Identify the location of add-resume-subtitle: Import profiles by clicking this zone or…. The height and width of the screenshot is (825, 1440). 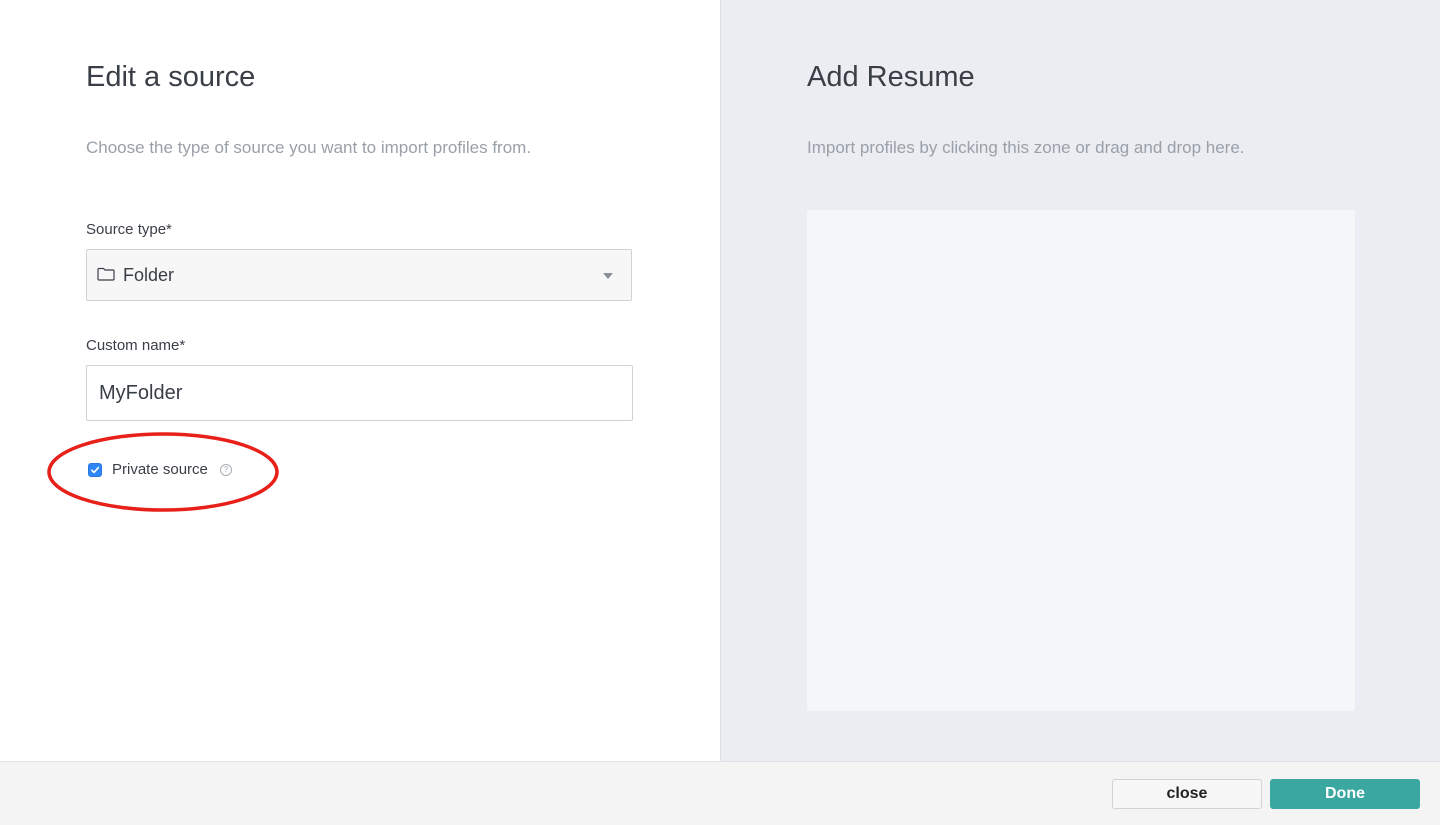
(1026, 147).